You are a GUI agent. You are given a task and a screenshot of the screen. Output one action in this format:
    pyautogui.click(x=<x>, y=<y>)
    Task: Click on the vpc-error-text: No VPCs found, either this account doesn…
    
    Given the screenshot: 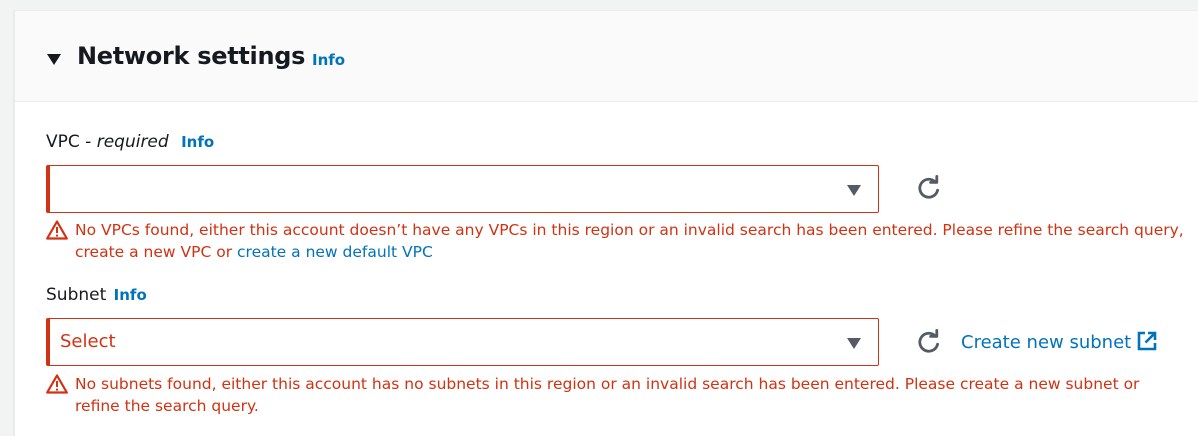 What is the action you would take?
    pyautogui.click(x=630, y=241)
    